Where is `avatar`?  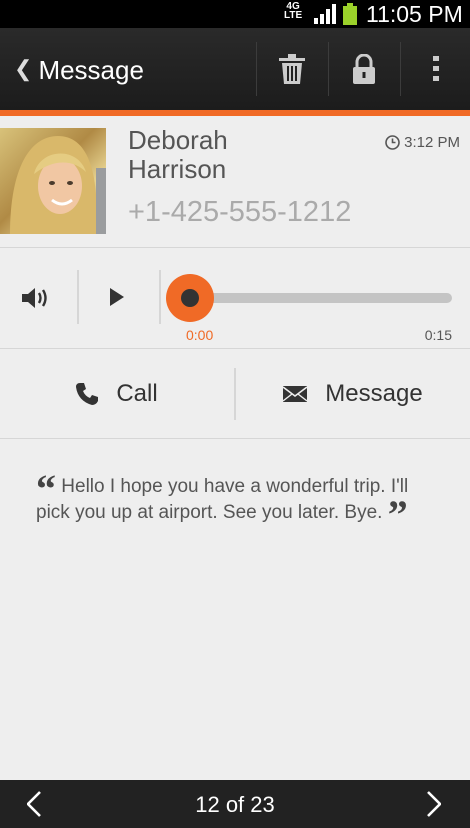
avatar is located at coordinates (53, 181).